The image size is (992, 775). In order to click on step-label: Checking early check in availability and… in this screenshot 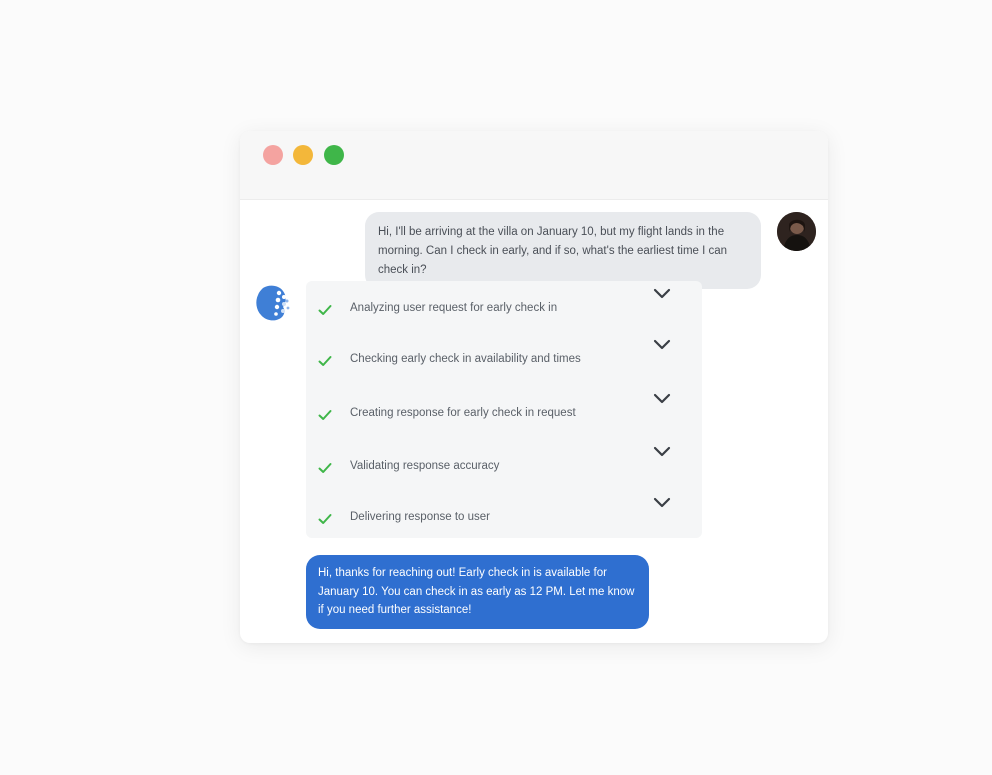, I will do `click(465, 359)`.